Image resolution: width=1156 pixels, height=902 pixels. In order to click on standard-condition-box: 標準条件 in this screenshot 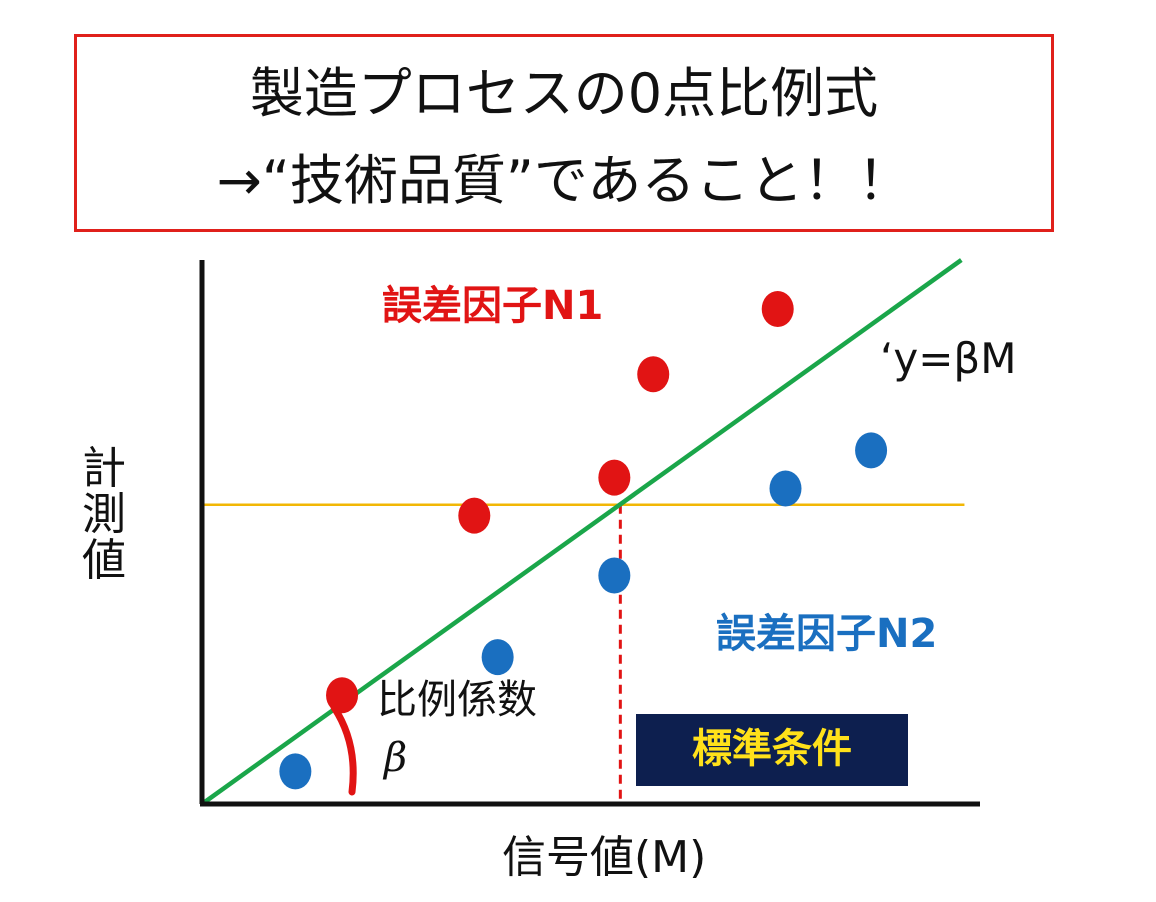, I will do `click(772, 750)`.